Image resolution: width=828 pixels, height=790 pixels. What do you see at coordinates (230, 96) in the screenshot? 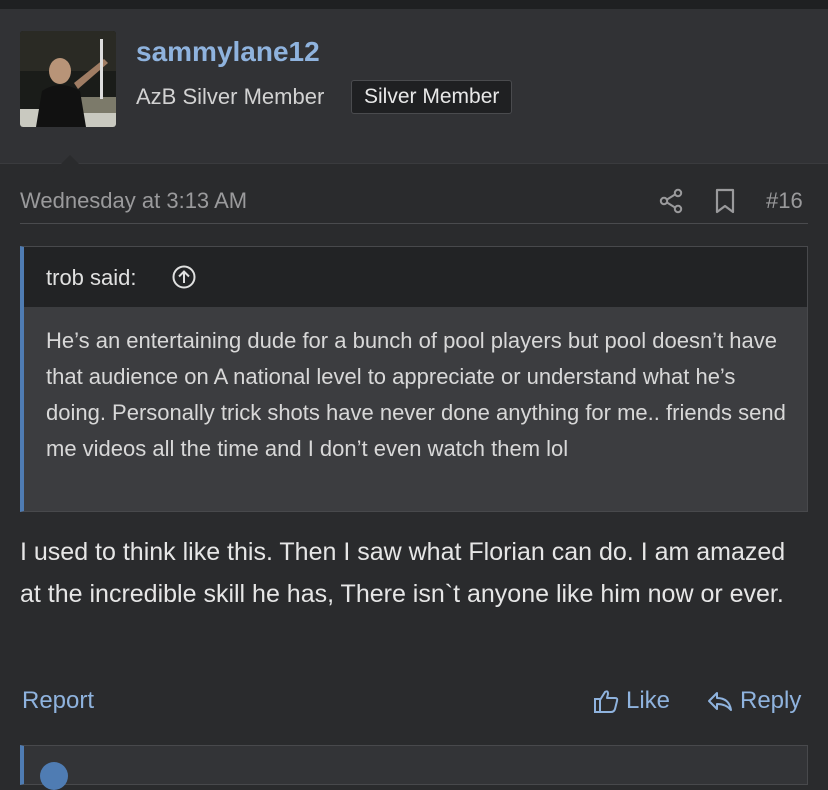
I see `user-title: AzB Silver Member` at bounding box center [230, 96].